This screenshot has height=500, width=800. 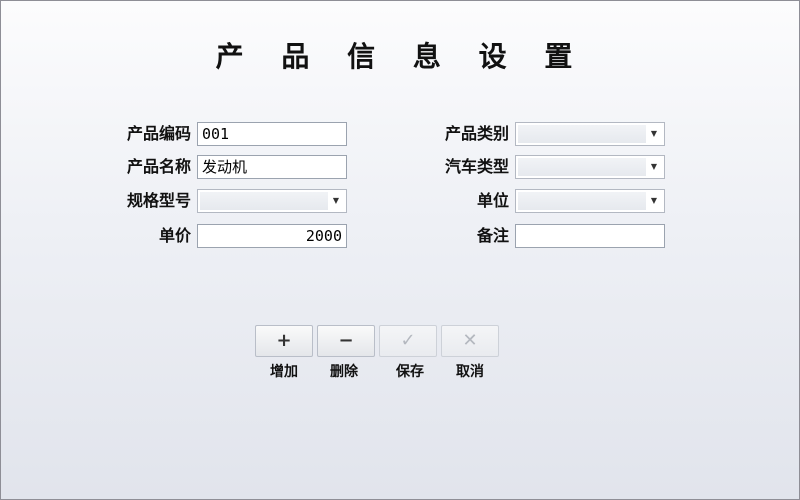 I want to click on delete-button: −, so click(x=346, y=341).